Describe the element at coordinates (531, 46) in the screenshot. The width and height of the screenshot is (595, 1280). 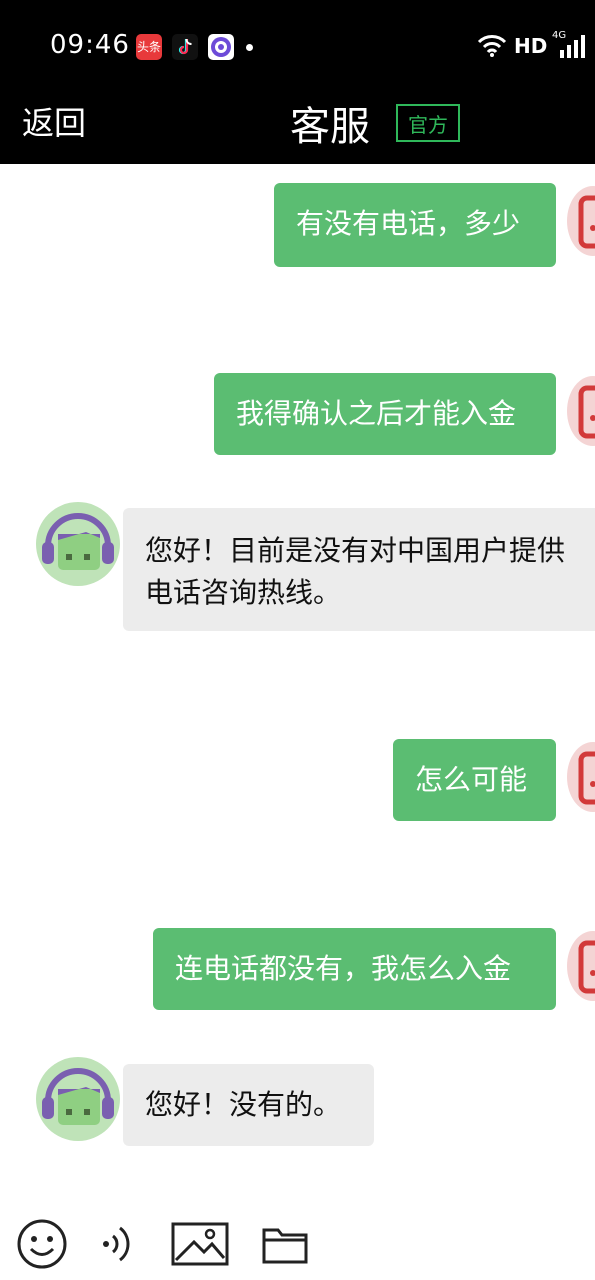
I see `network-label: HD` at that location.